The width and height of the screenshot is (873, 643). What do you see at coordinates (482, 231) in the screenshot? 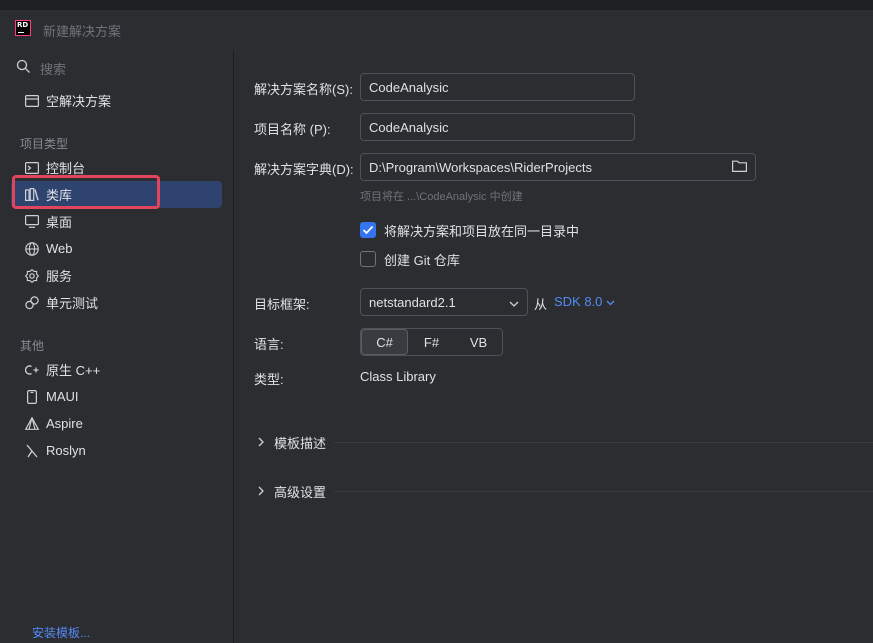
I see `same-dir-label: 将解决方案和项目放在同一目录中` at bounding box center [482, 231].